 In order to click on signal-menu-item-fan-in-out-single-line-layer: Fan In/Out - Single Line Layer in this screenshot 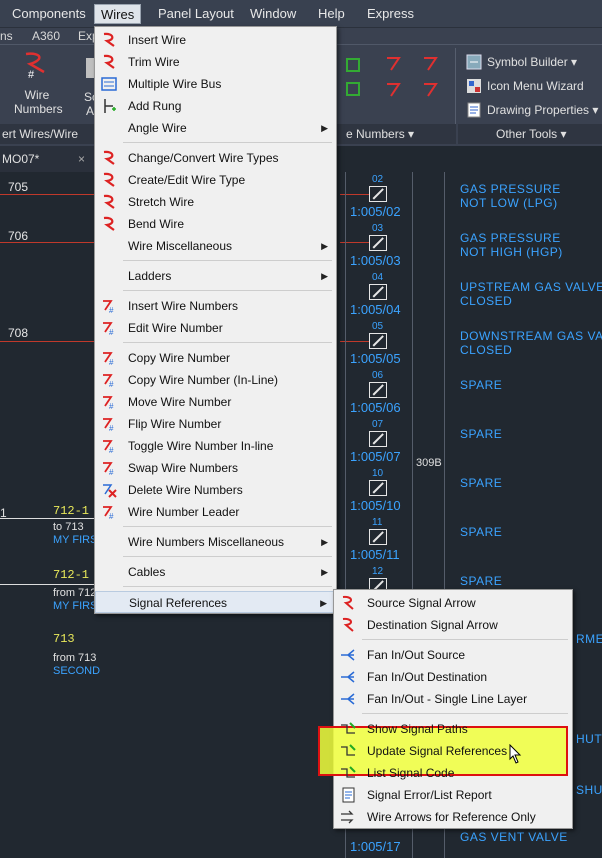, I will do `click(453, 699)`.